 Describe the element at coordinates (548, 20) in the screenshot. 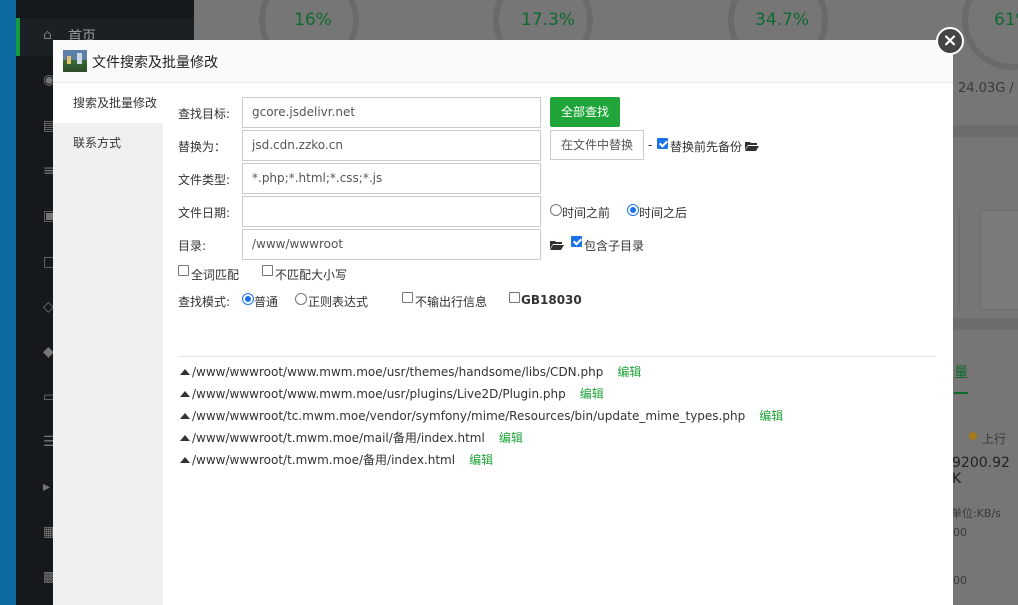

I see `cpu-gauge-value: 17.3%` at that location.